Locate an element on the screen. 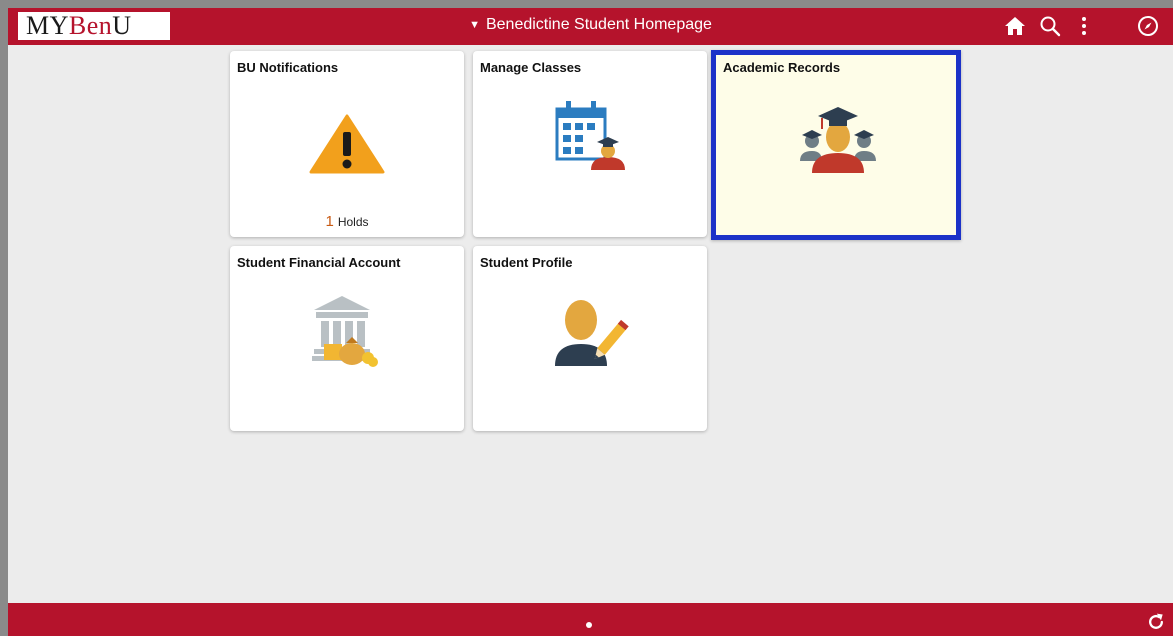  refresh-icon is located at coordinates (1156, 622).